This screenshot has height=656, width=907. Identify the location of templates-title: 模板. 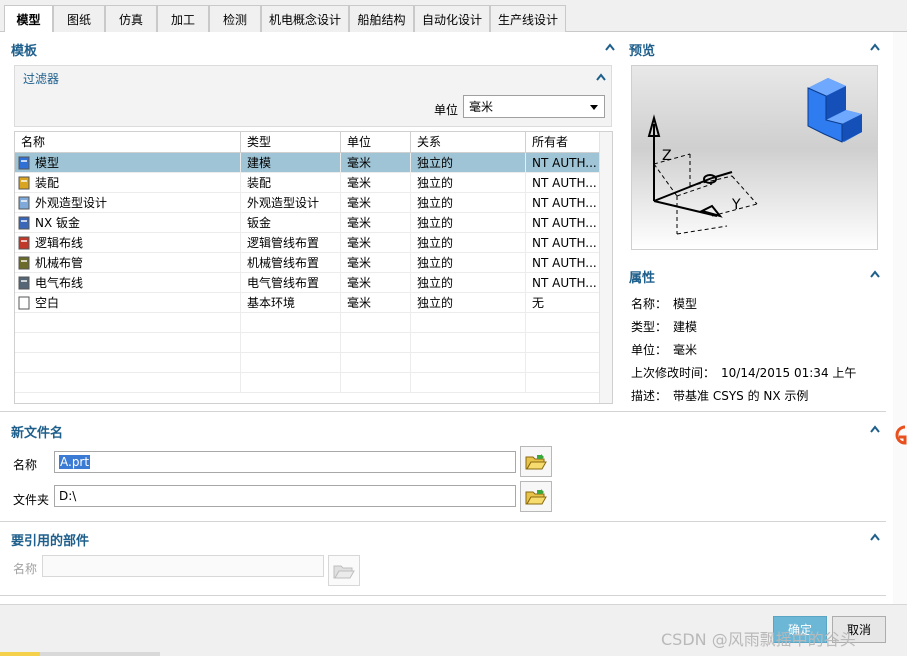
(24, 51).